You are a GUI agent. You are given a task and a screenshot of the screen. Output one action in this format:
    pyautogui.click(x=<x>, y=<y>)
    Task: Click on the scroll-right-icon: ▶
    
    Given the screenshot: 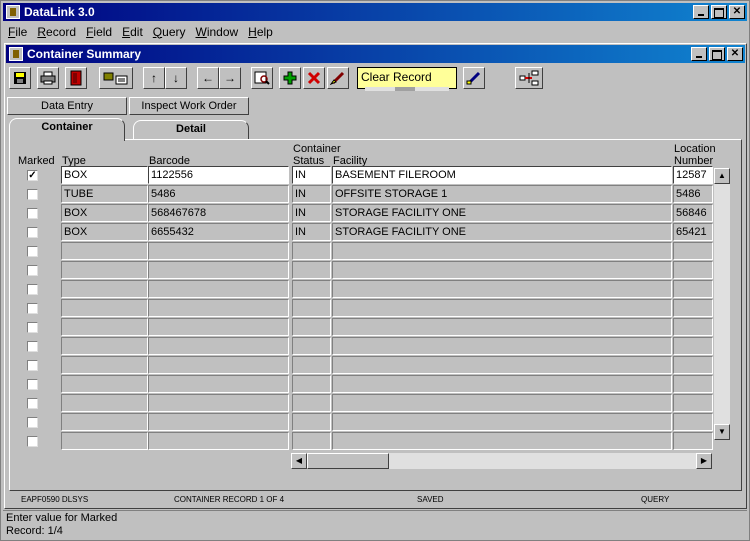 What is the action you would take?
    pyautogui.click(x=704, y=461)
    